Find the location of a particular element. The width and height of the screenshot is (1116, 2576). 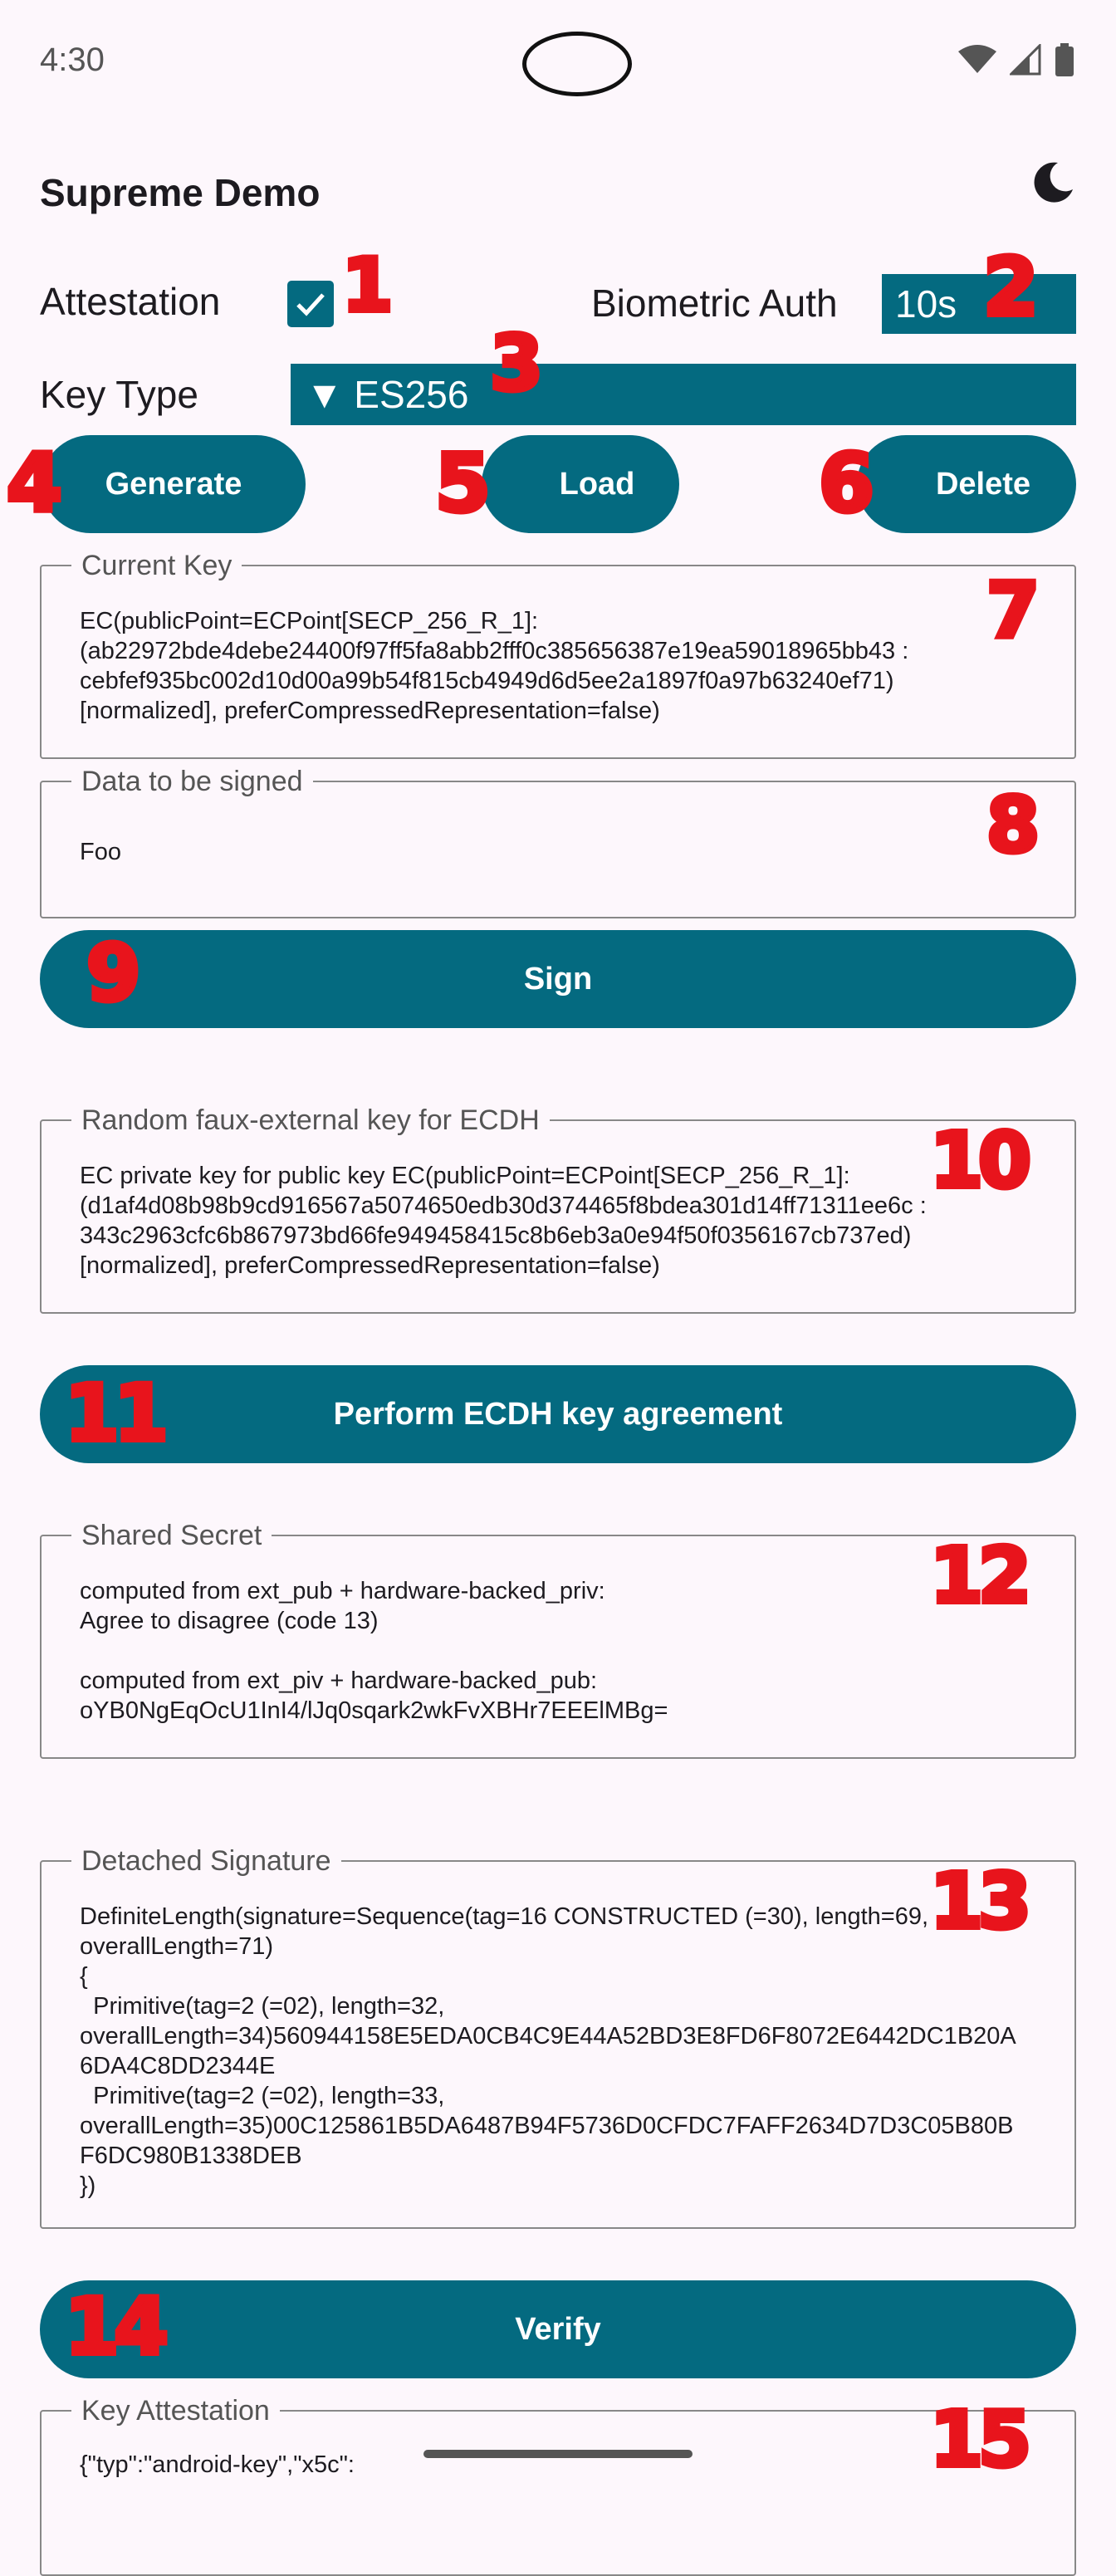

annotation-9: 9 is located at coordinates (113, 973).